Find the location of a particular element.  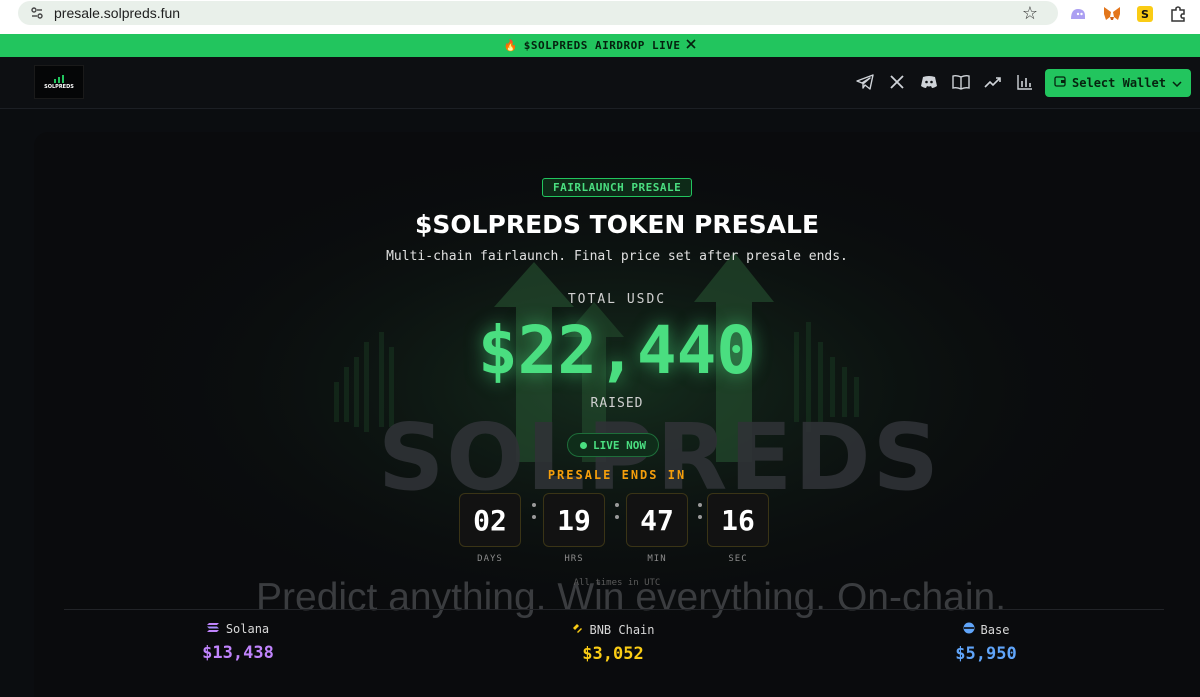

solpreds-extension-icon: S is located at coordinates (1145, 14).